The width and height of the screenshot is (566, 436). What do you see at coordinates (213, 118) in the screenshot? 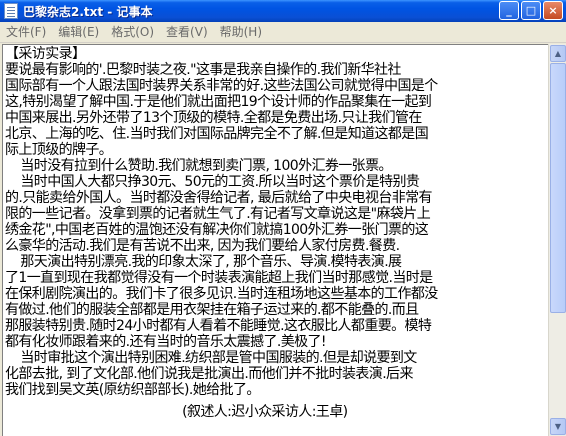
I see `text-line: 中国来展出.另外还带了13个顶级的模特.全都是免费出场.只让我们管在` at bounding box center [213, 118].